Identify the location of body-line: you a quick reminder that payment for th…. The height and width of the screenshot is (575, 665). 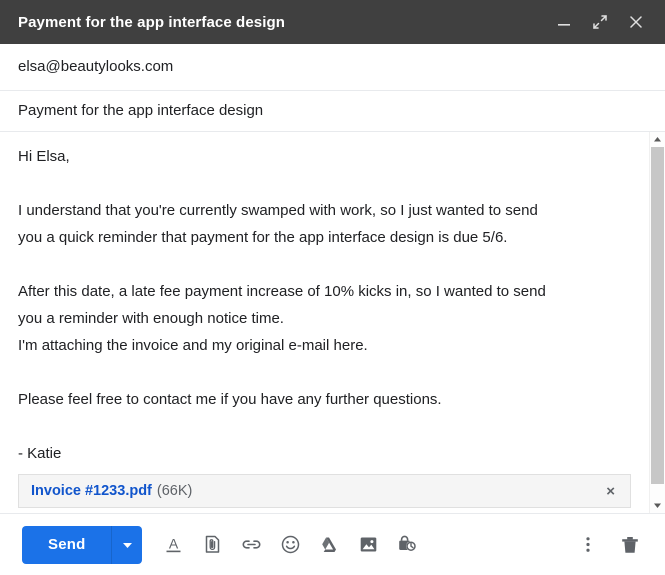
(263, 237).